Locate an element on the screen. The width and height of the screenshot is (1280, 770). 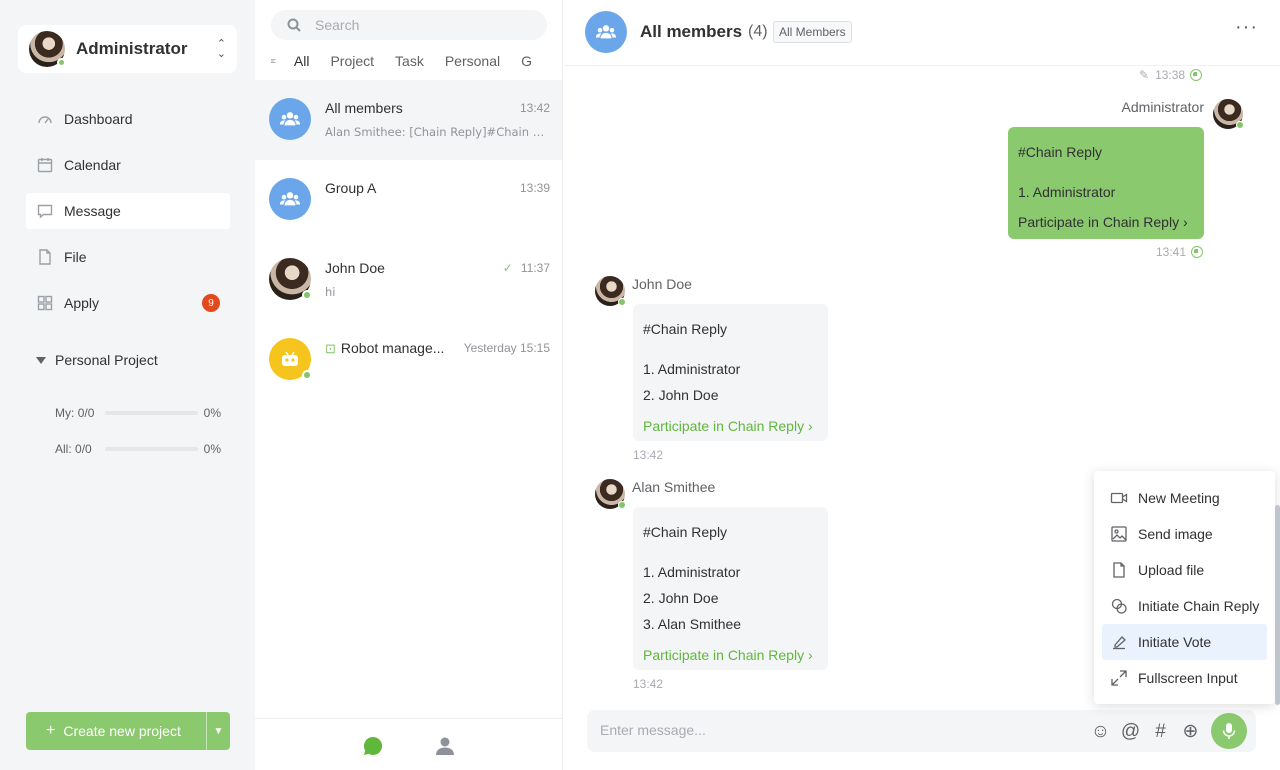
vote-icon is located at coordinates (1119, 643).